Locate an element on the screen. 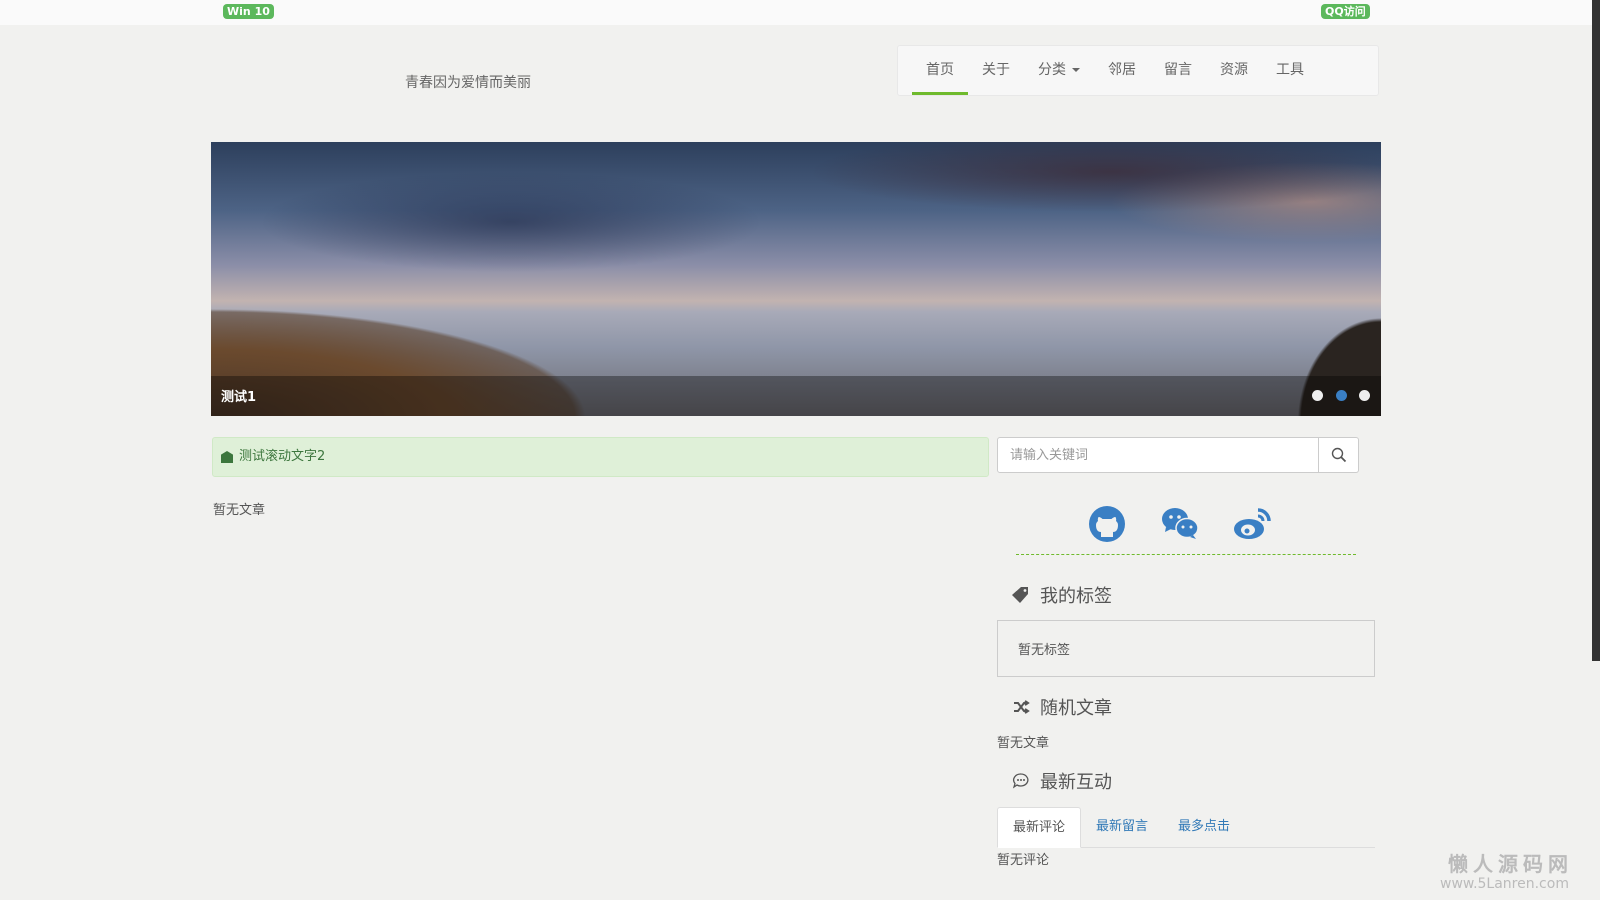 The height and width of the screenshot is (900, 1600). shuffle-icon is located at coordinates (1022, 707).